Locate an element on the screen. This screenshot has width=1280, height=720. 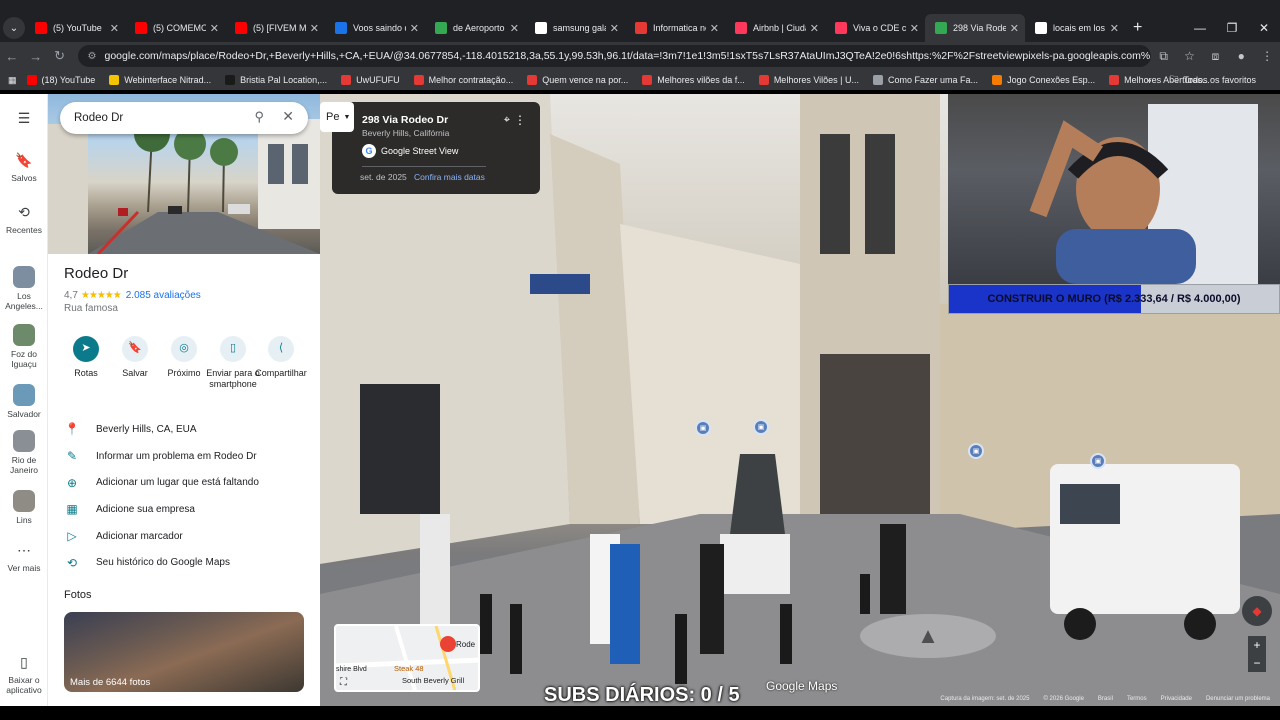
browser-tab: samsung gala ✕ is located at coordinates (575, 28).